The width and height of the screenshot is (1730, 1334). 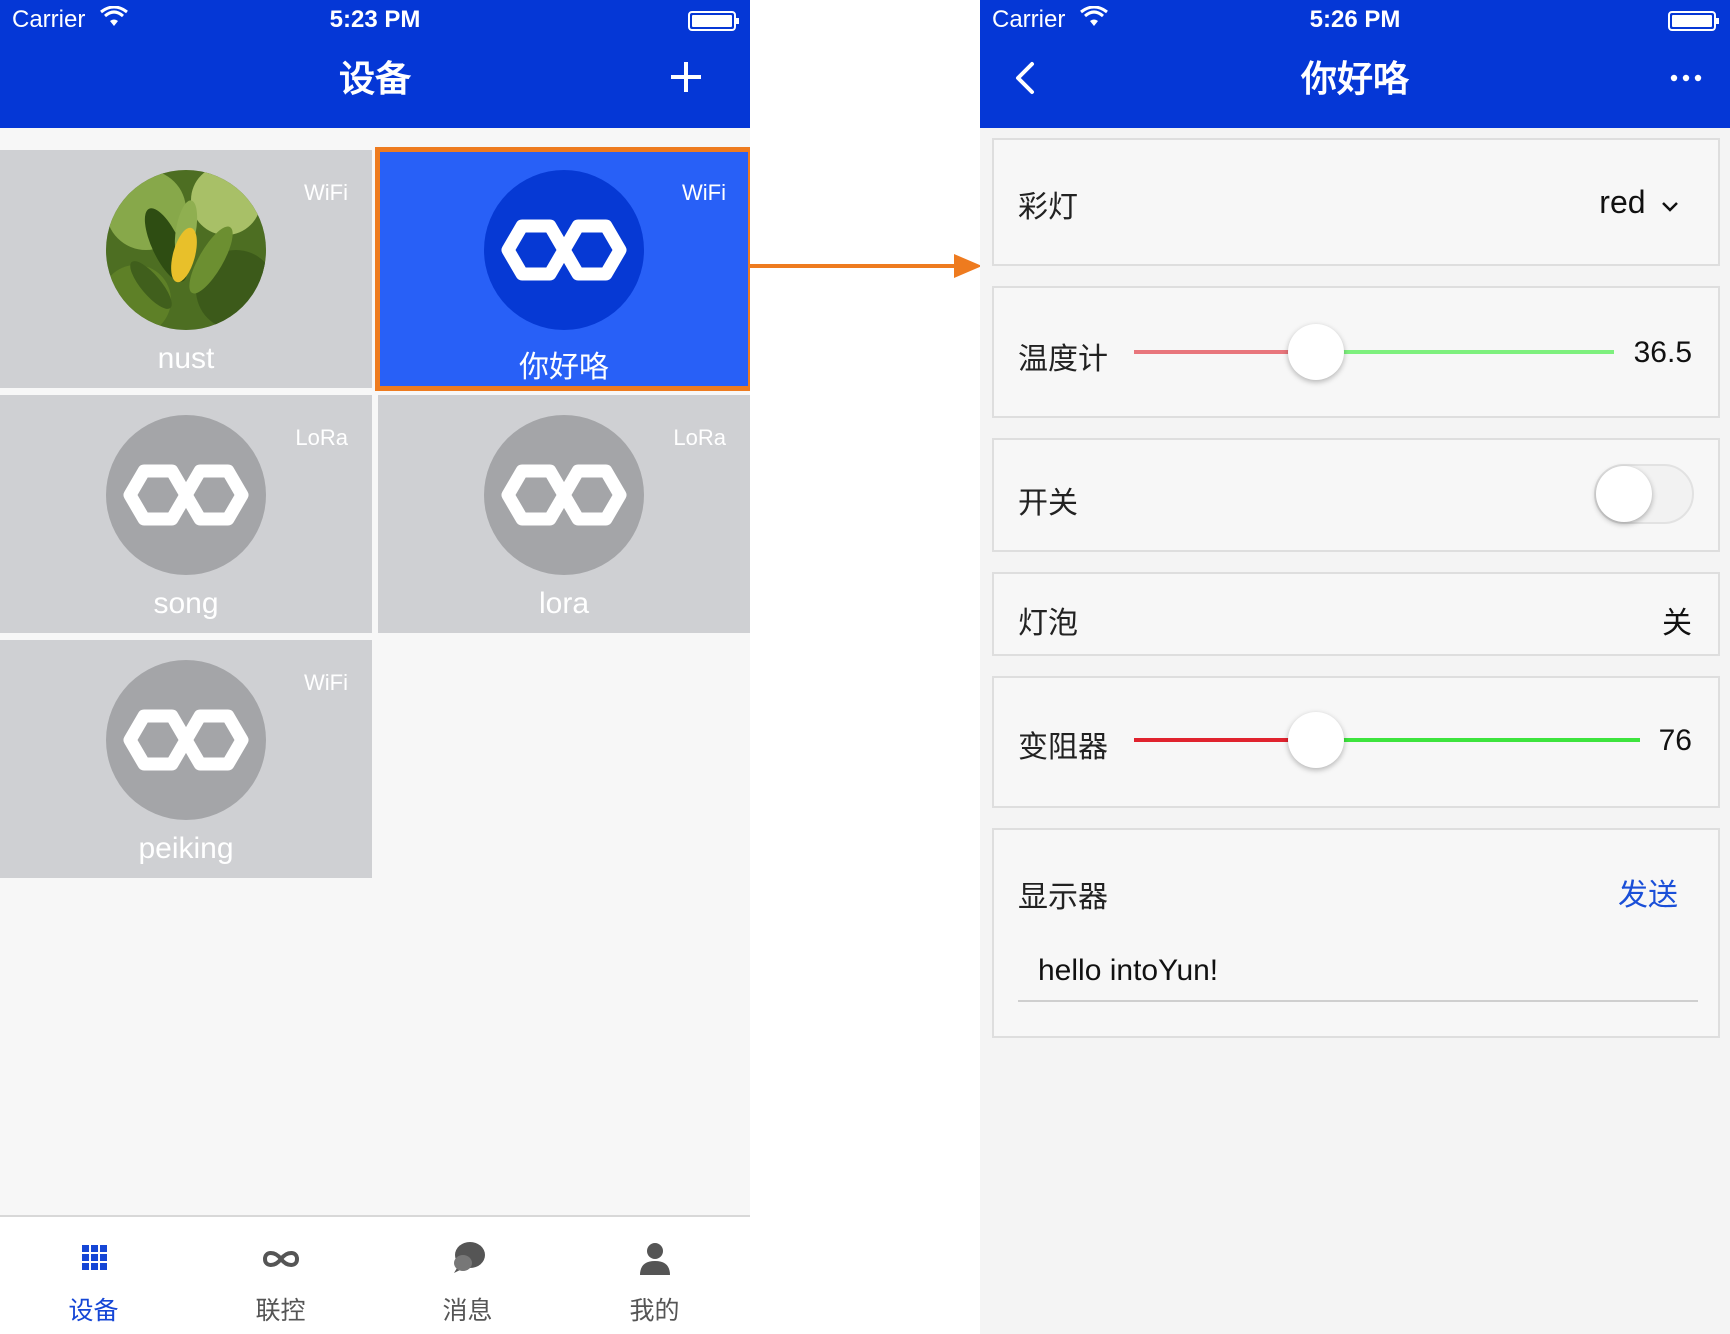 I want to click on nav-bar: Carrier 5:26 PM 你好咯, so click(x=1355, y=64).